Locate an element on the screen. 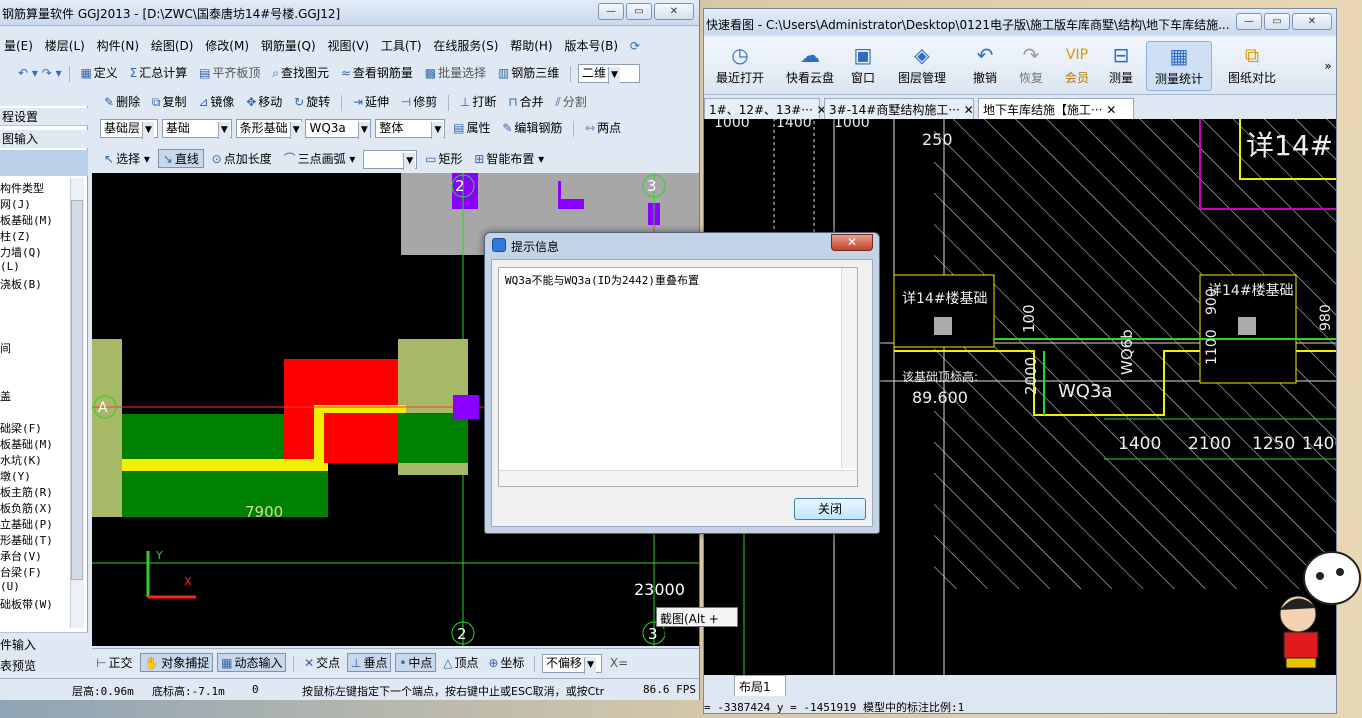 This screenshot has height=718, width=1362. window-button: ▣ 窗口 is located at coordinates (863, 63).